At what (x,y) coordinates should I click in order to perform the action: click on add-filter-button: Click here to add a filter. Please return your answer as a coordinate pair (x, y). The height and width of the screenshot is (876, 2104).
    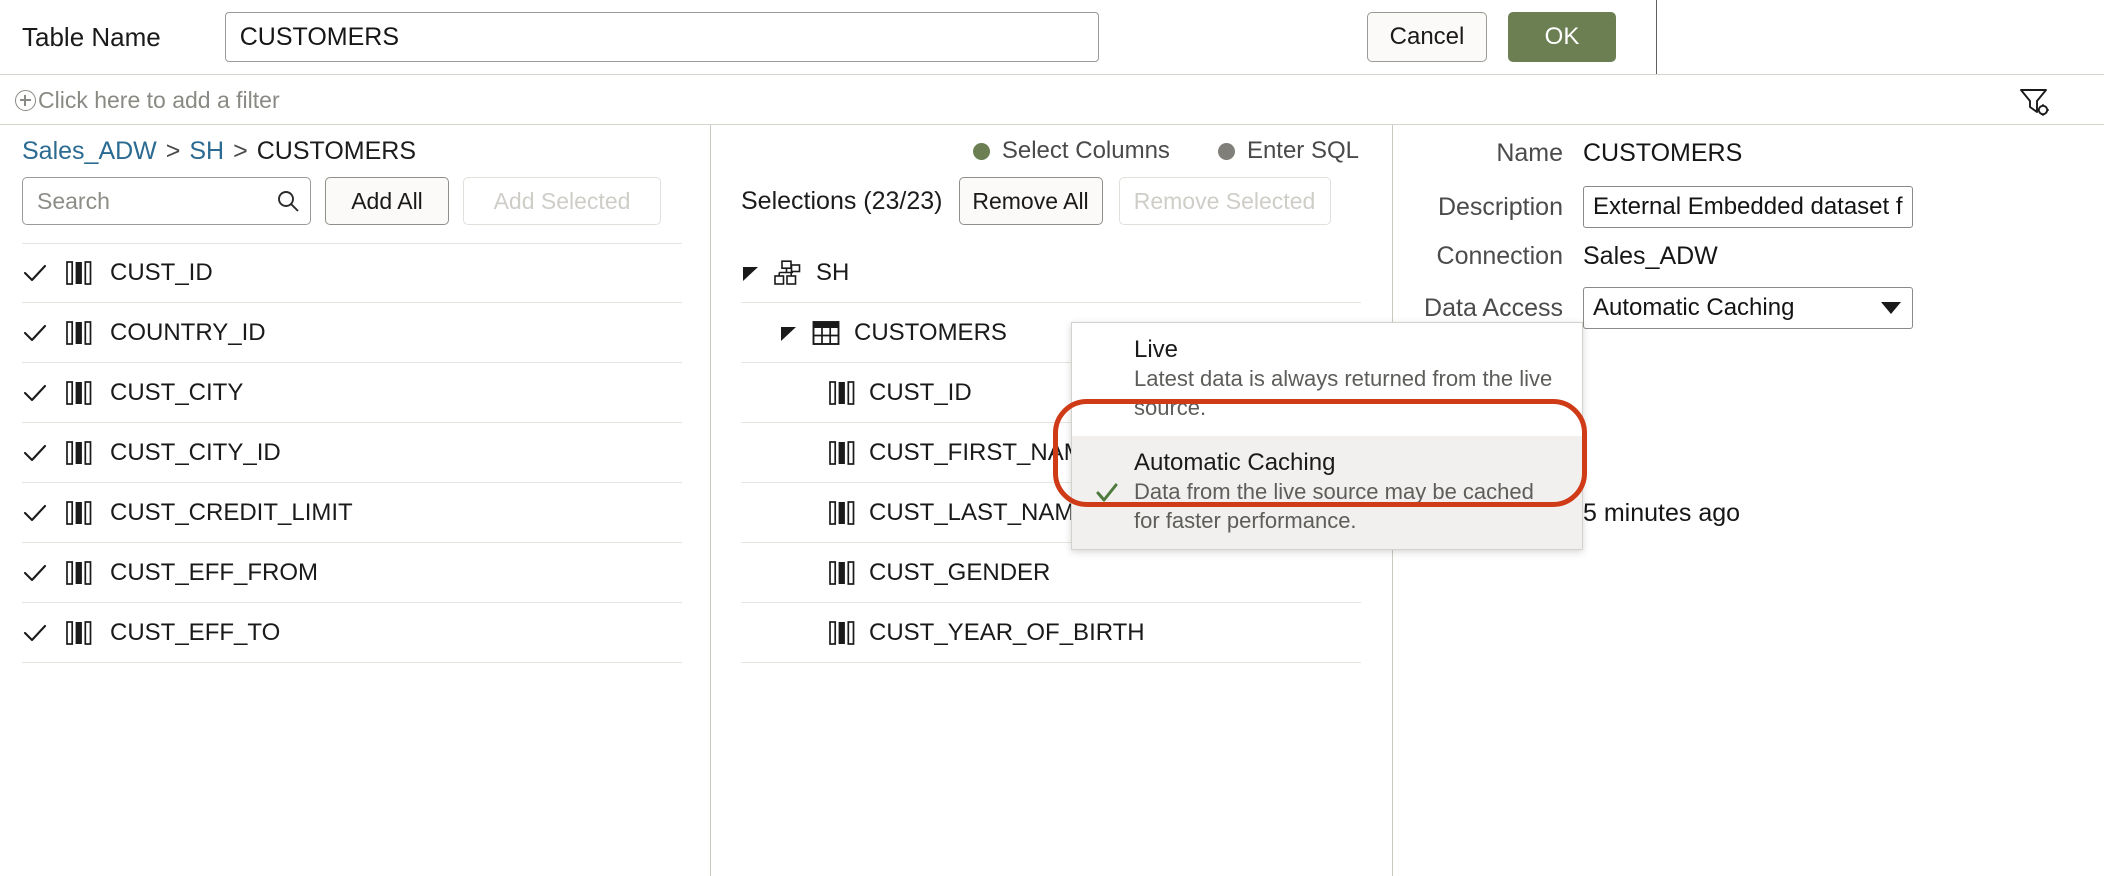
    Looking at the image, I should click on (147, 100).